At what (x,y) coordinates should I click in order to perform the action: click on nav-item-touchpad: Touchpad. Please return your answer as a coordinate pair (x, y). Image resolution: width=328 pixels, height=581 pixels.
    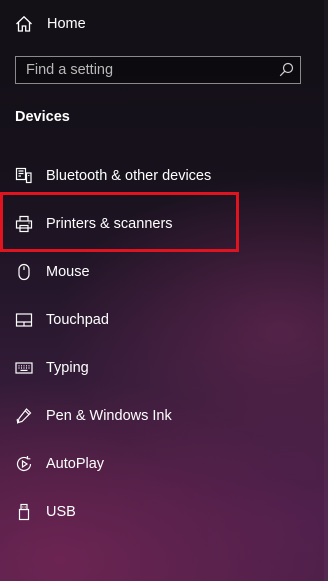
    Looking at the image, I should click on (164, 320).